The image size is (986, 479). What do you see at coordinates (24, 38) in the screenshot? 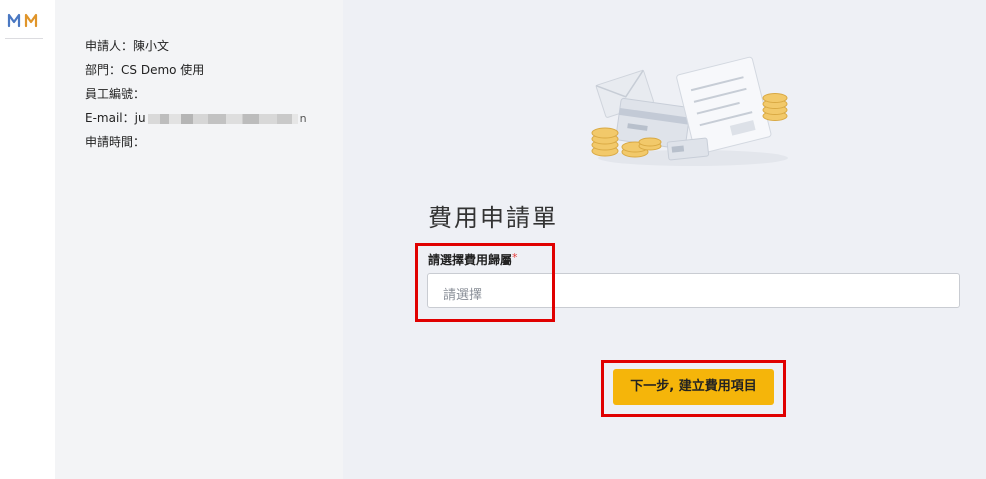
I see `rail-divider` at bounding box center [24, 38].